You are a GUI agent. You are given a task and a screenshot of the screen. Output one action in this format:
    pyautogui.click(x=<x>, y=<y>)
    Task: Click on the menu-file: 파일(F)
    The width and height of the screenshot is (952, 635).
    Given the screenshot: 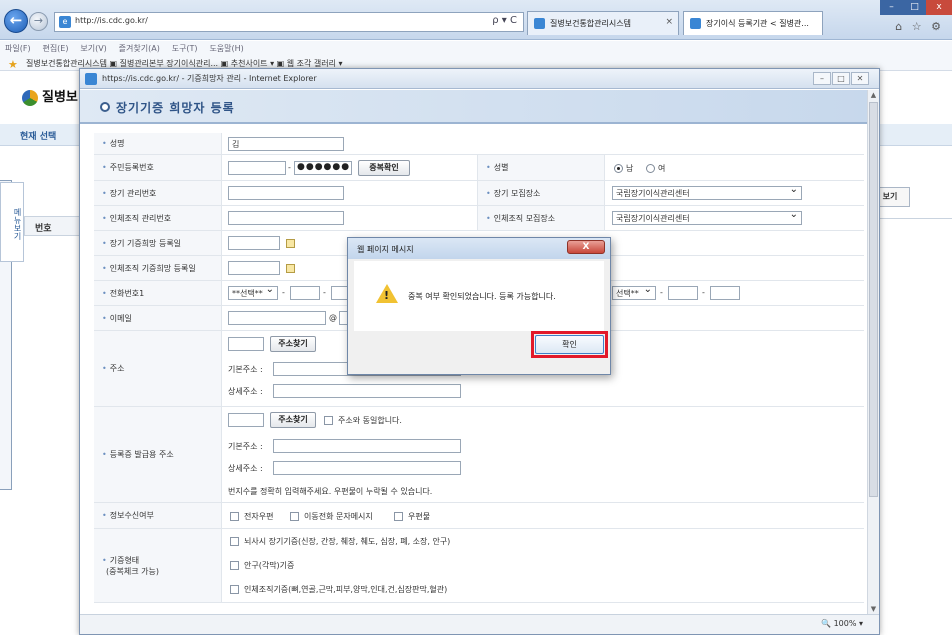 What is the action you would take?
    pyautogui.click(x=18, y=48)
    